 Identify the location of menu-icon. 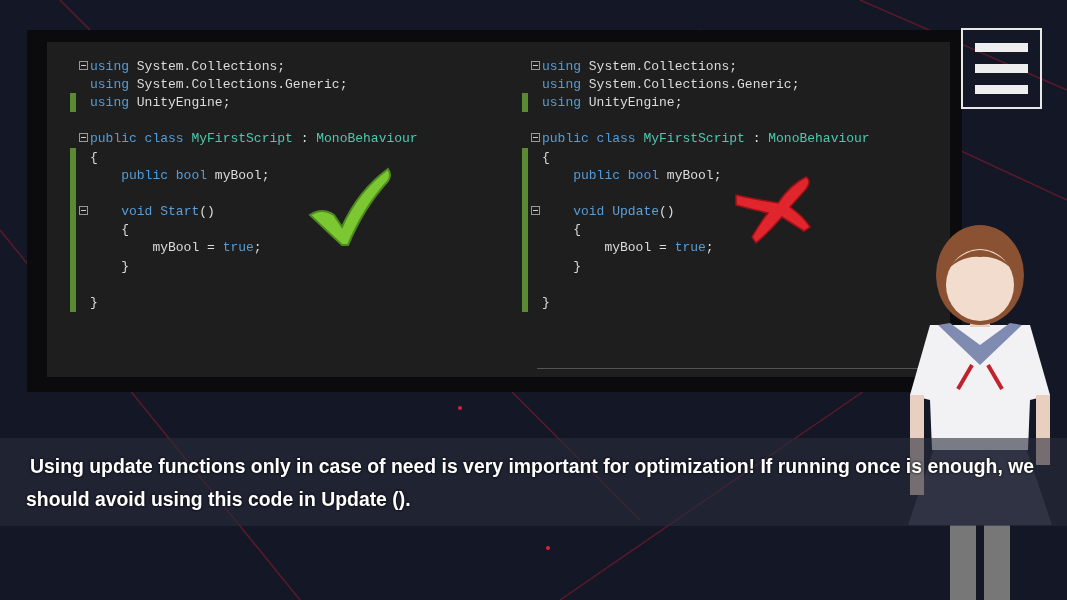
(1001, 68).